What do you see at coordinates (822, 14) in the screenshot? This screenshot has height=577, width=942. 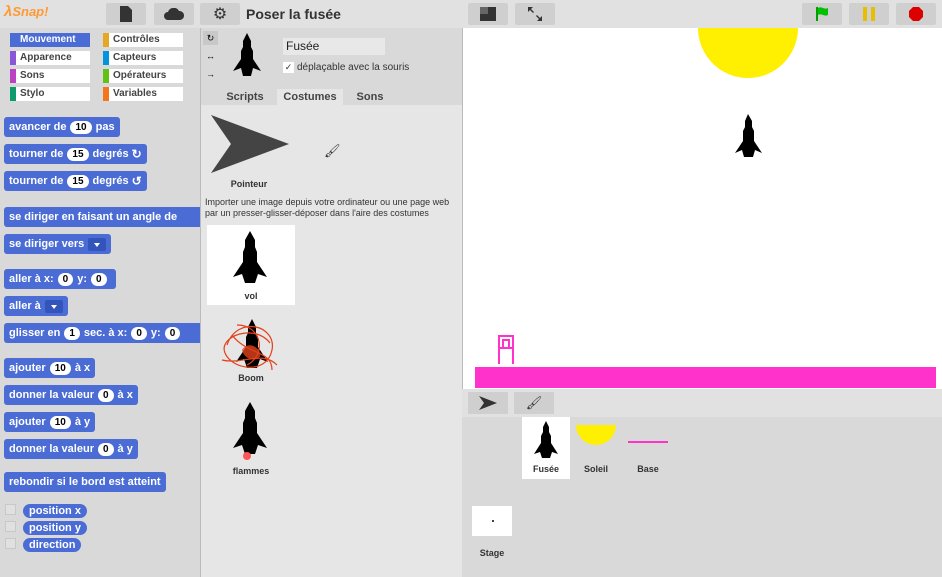 I see `green-flag-button` at bounding box center [822, 14].